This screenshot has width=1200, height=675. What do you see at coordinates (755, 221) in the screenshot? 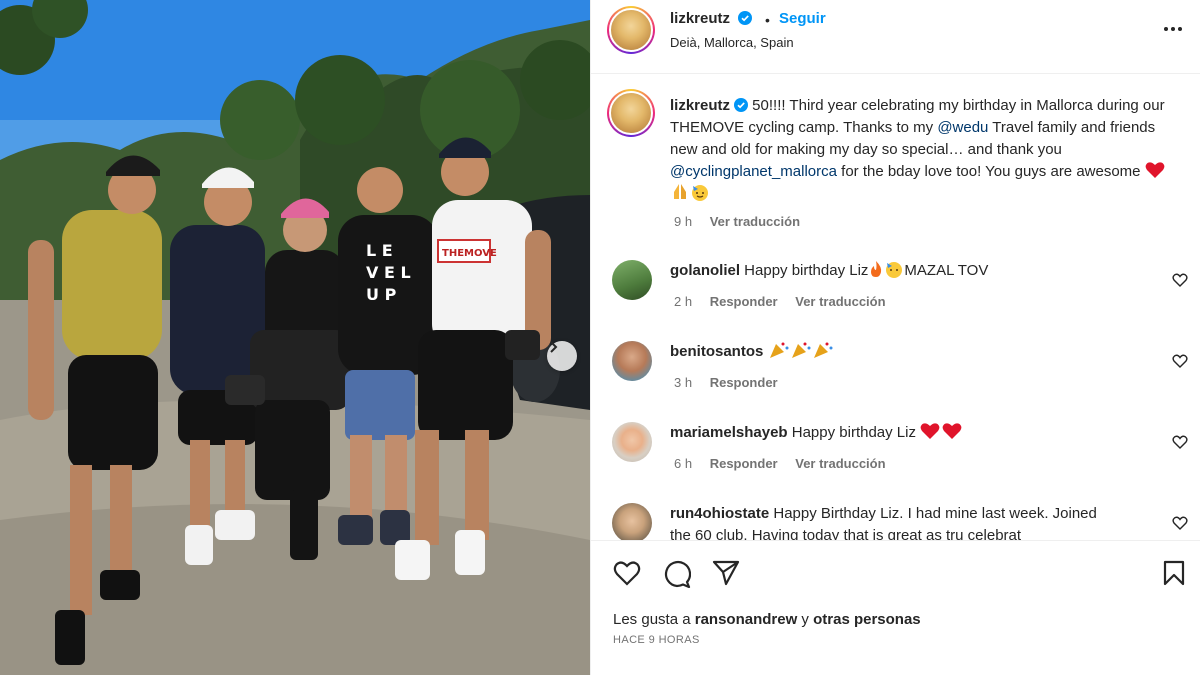
I see `caption-translate-link: Ver traducción` at bounding box center [755, 221].